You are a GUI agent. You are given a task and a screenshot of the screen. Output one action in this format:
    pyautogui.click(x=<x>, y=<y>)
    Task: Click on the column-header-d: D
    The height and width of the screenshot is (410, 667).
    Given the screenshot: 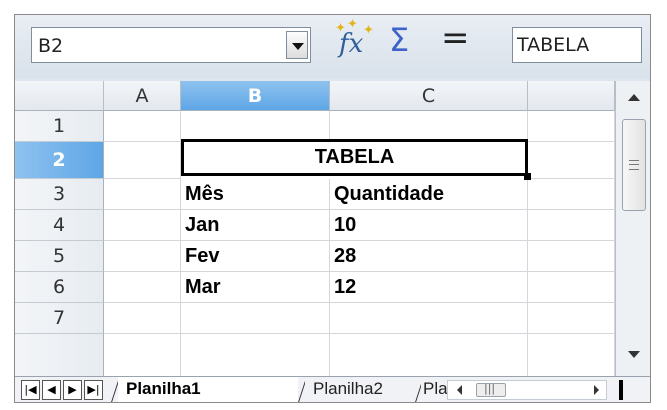 What is the action you would take?
    pyautogui.click(x=571, y=96)
    